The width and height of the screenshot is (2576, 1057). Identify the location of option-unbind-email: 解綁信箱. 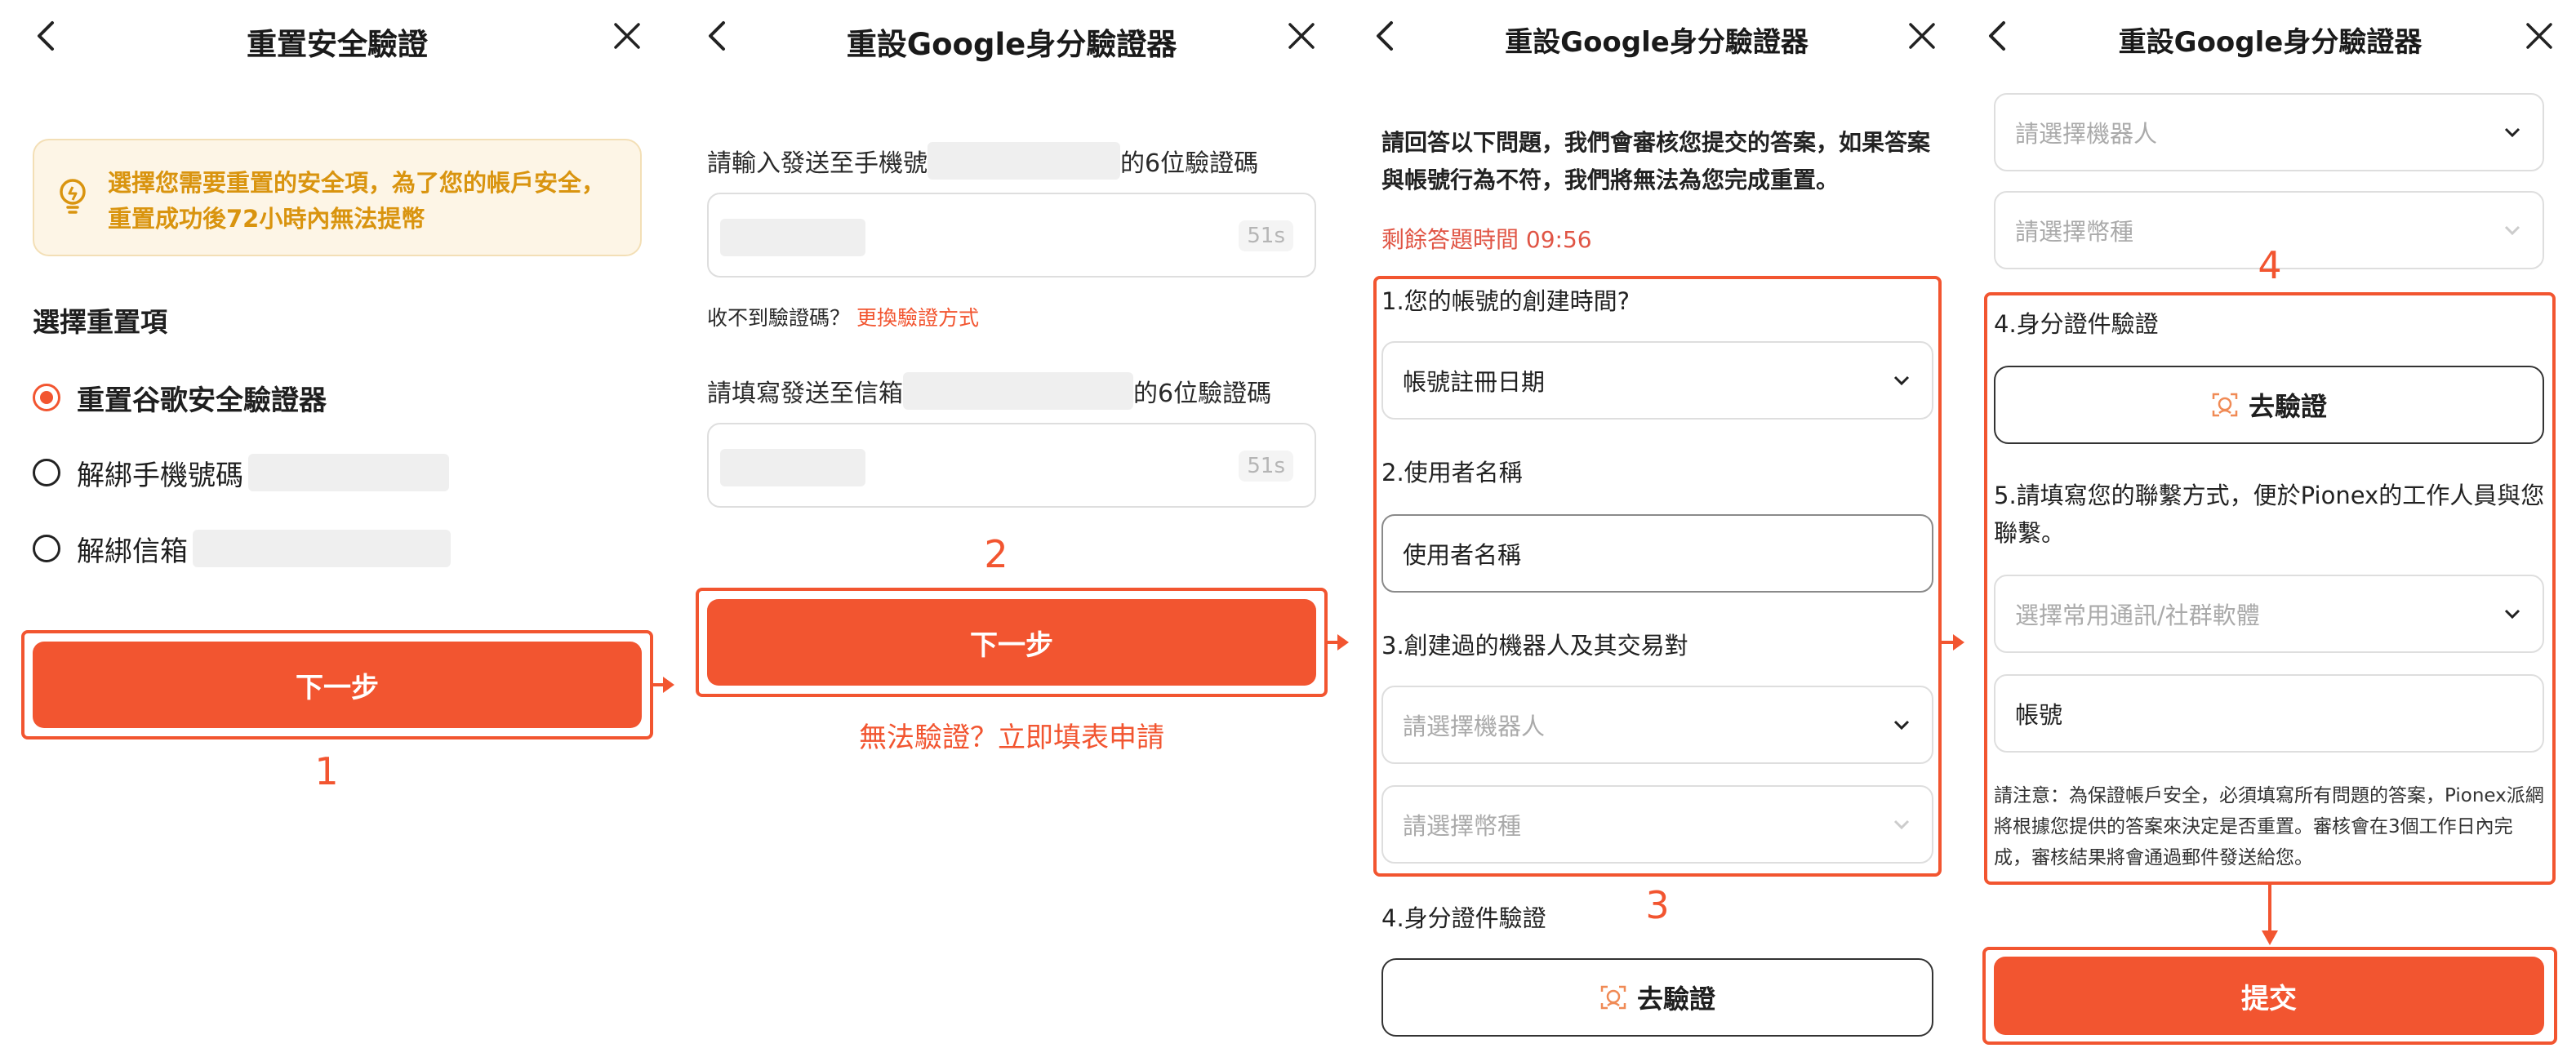
(242, 548).